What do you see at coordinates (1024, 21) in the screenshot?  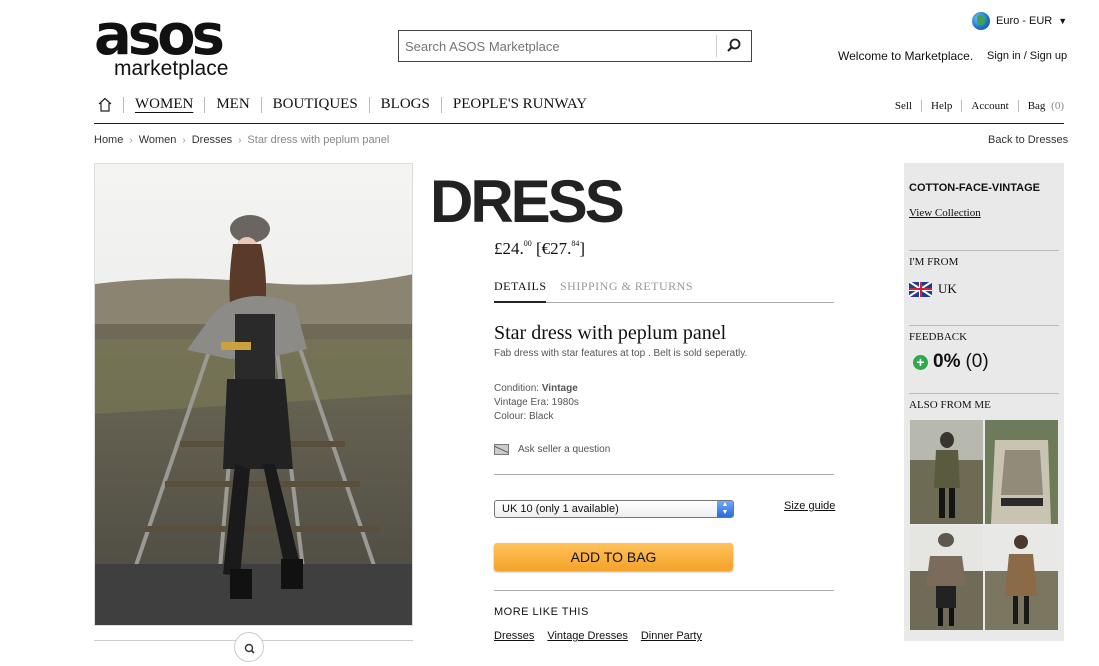 I see `currency-label: Euro - EUR` at bounding box center [1024, 21].